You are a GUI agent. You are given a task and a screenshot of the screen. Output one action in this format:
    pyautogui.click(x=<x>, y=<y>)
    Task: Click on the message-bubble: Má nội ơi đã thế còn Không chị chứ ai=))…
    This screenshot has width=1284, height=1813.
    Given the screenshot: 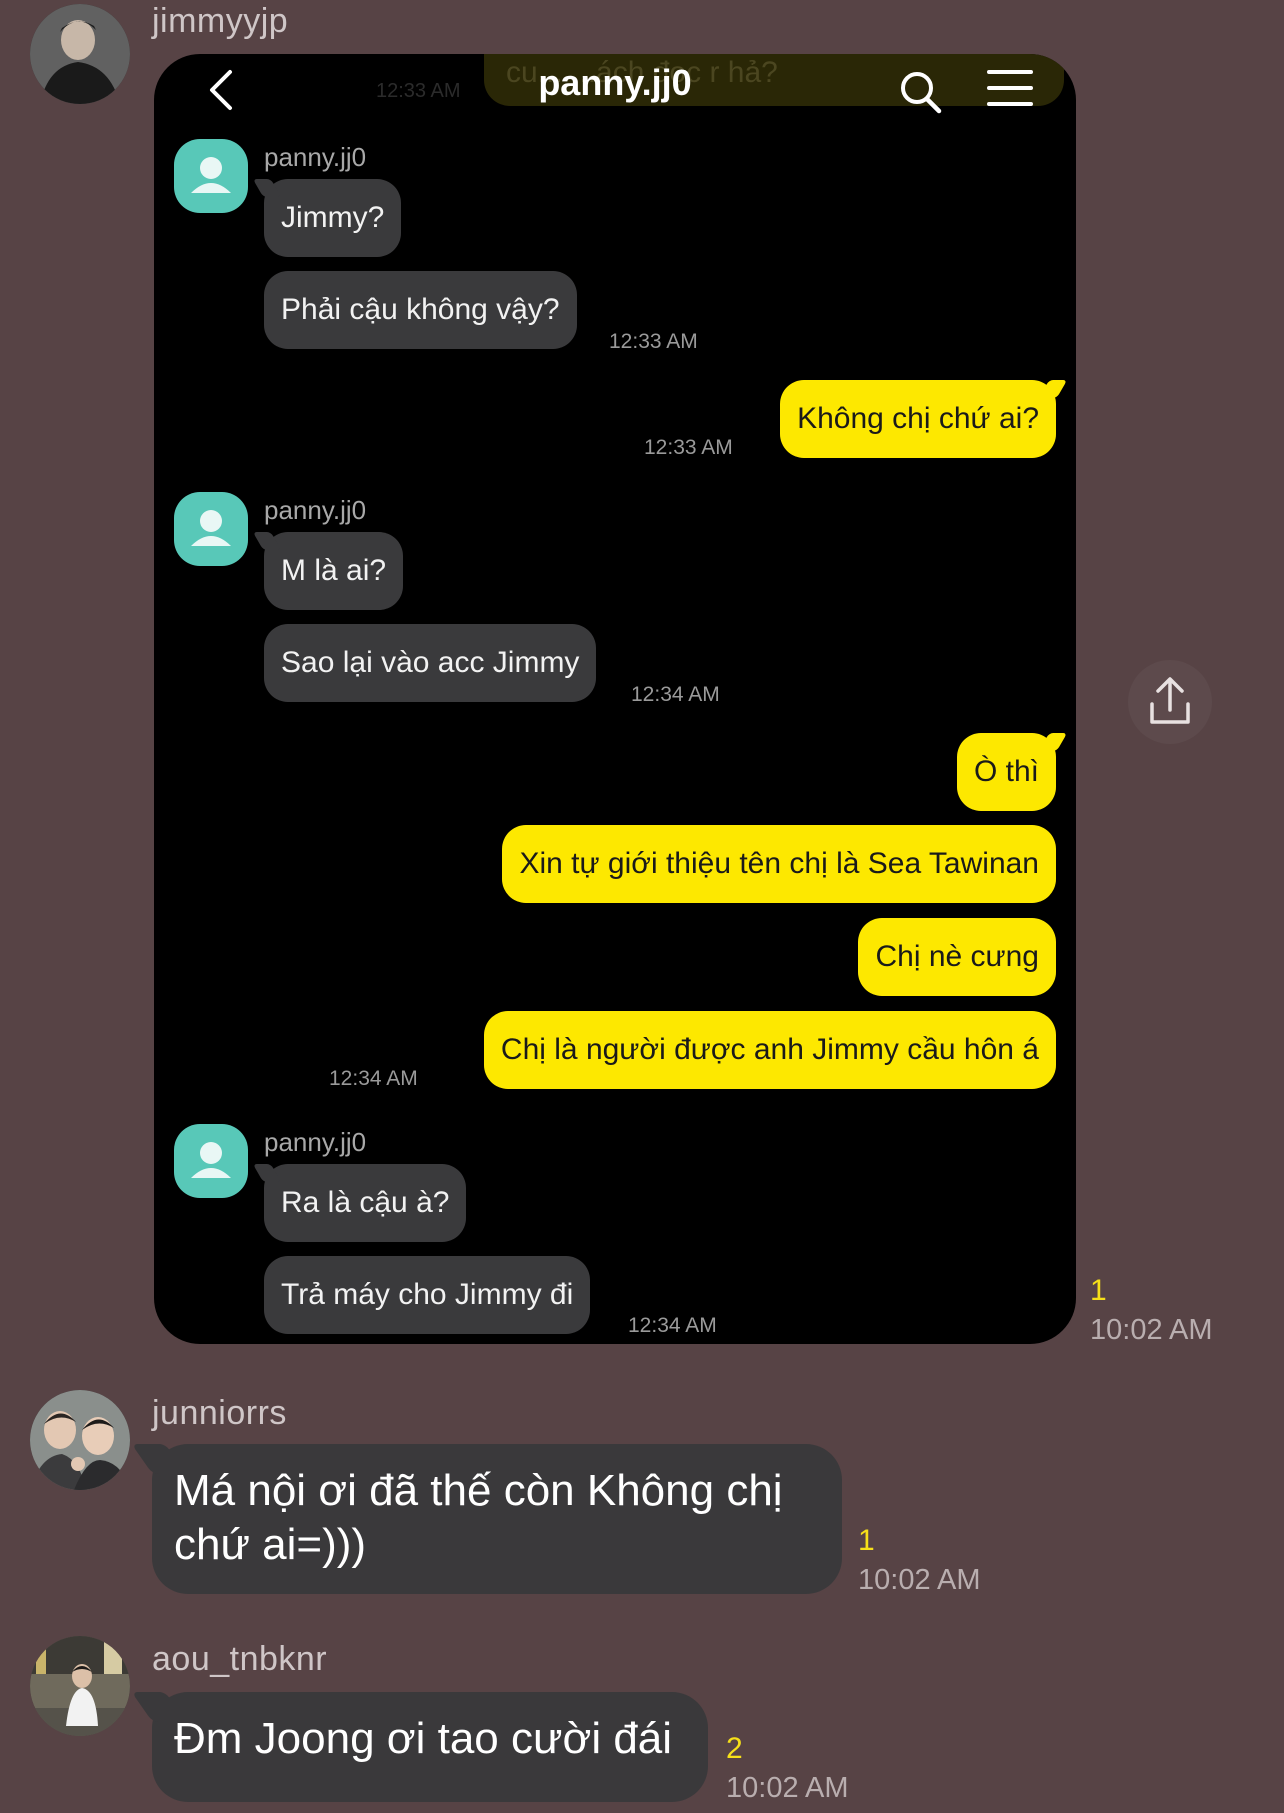 What is the action you would take?
    pyautogui.click(x=497, y=1519)
    